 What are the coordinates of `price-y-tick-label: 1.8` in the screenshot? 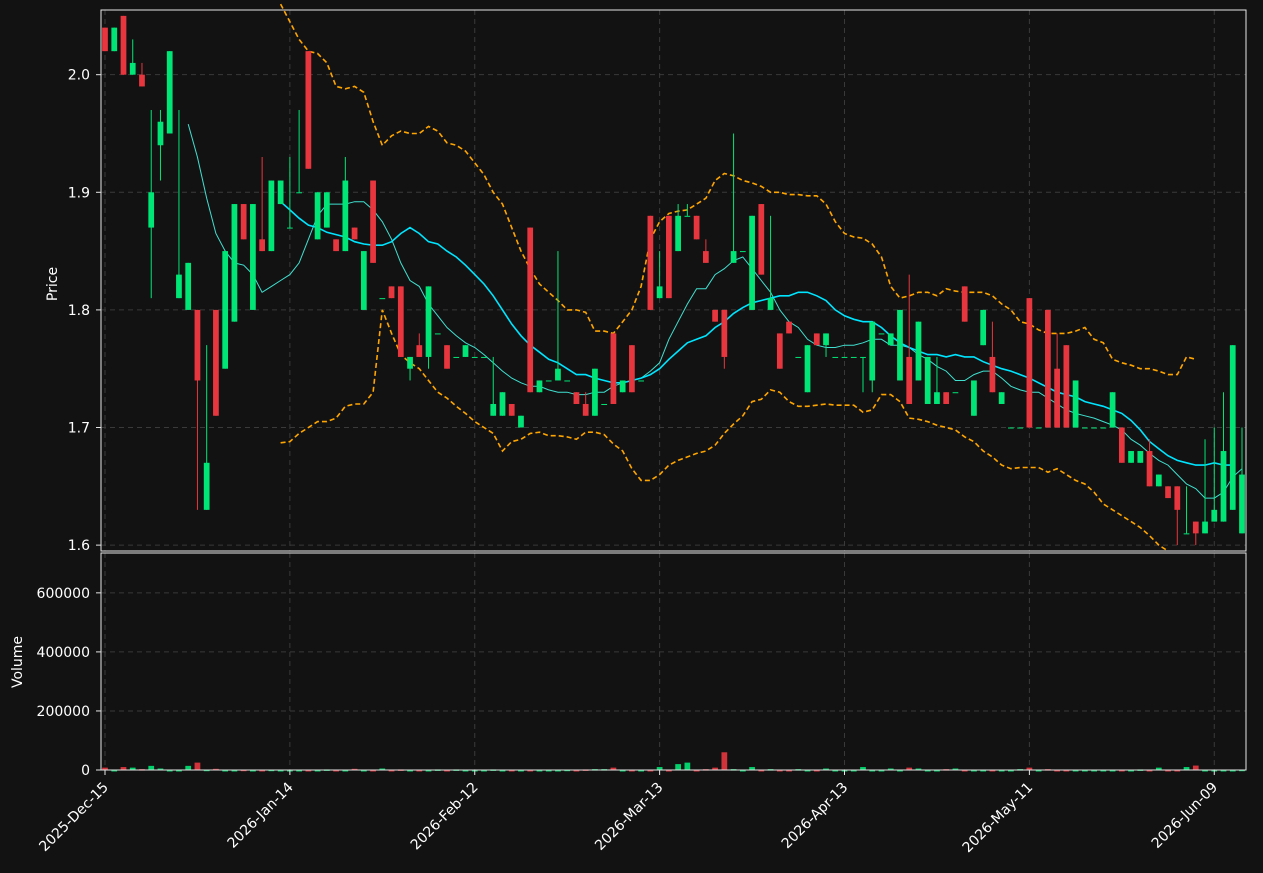 It's located at (79, 311).